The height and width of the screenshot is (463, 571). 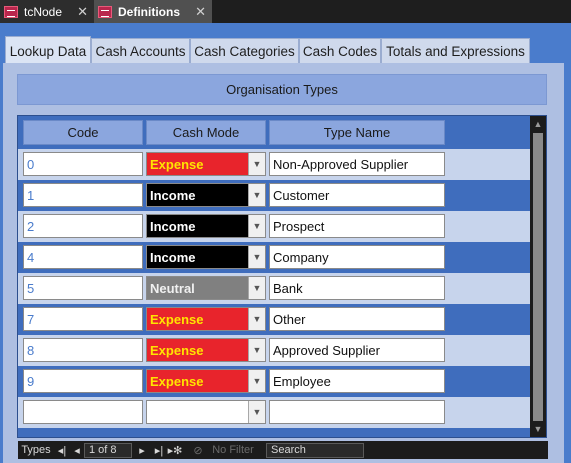 I want to click on doc-tab-tcnode: tcNode ✕, so click(x=47, y=11).